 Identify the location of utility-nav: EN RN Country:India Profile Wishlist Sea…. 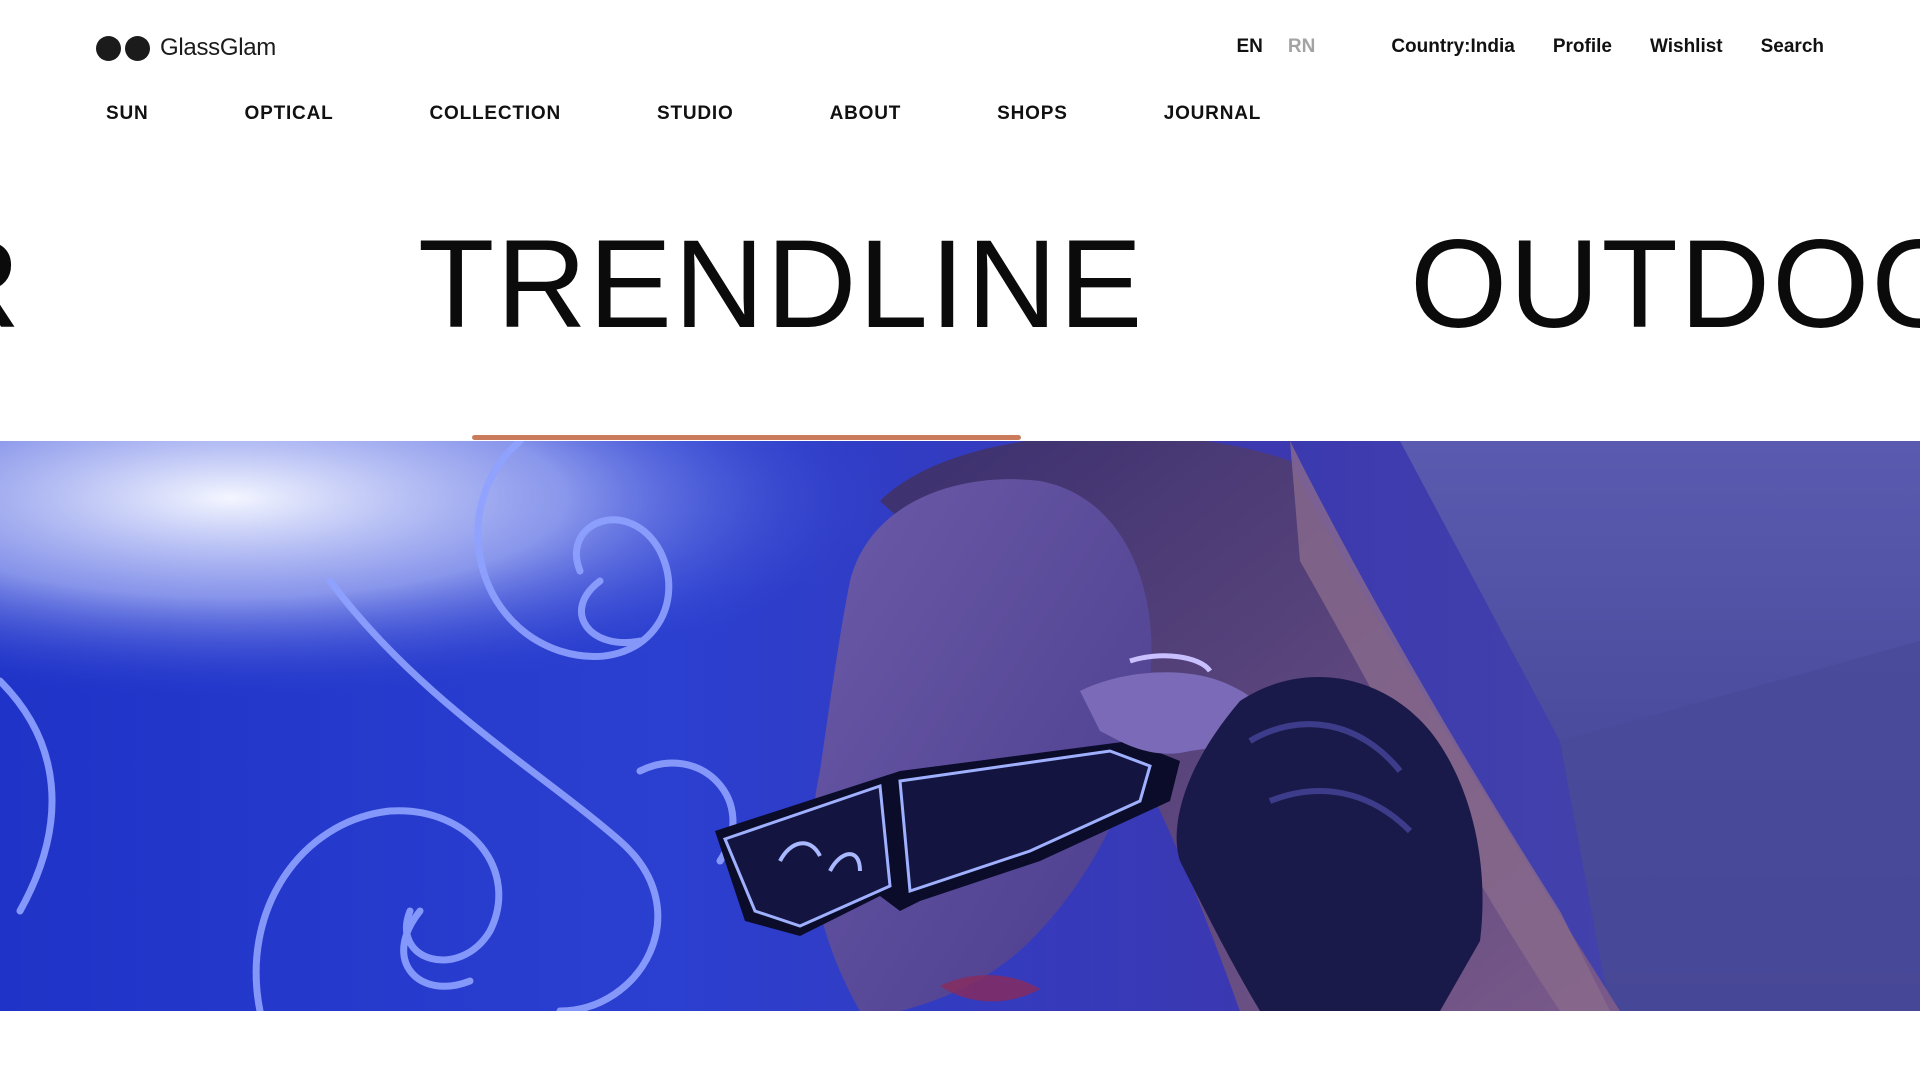
(1530, 47).